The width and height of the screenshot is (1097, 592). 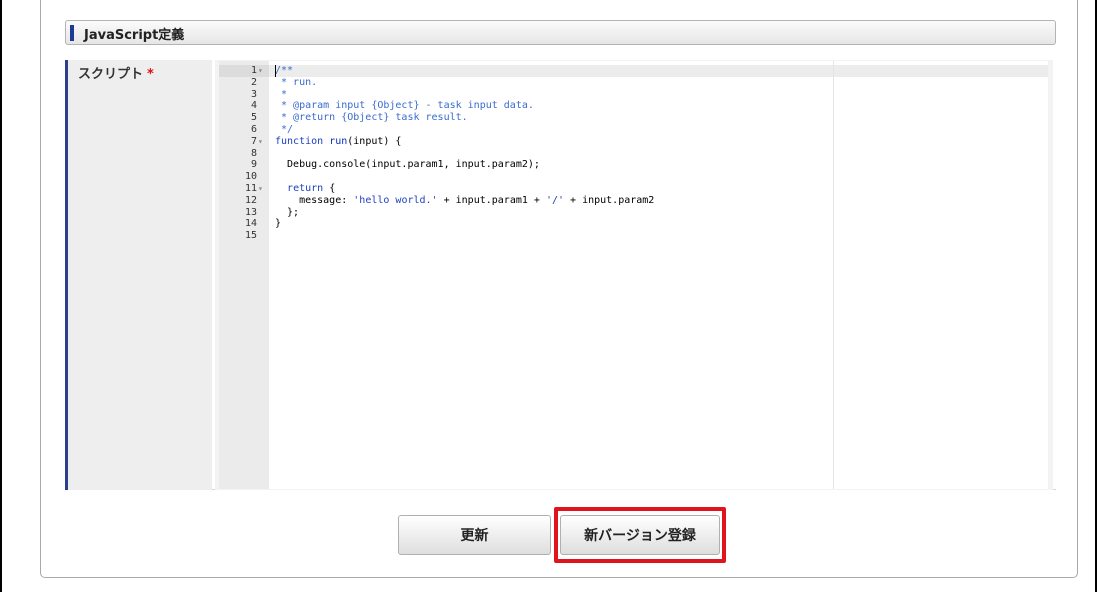 I want to click on code-text: */, so click(x=284, y=129).